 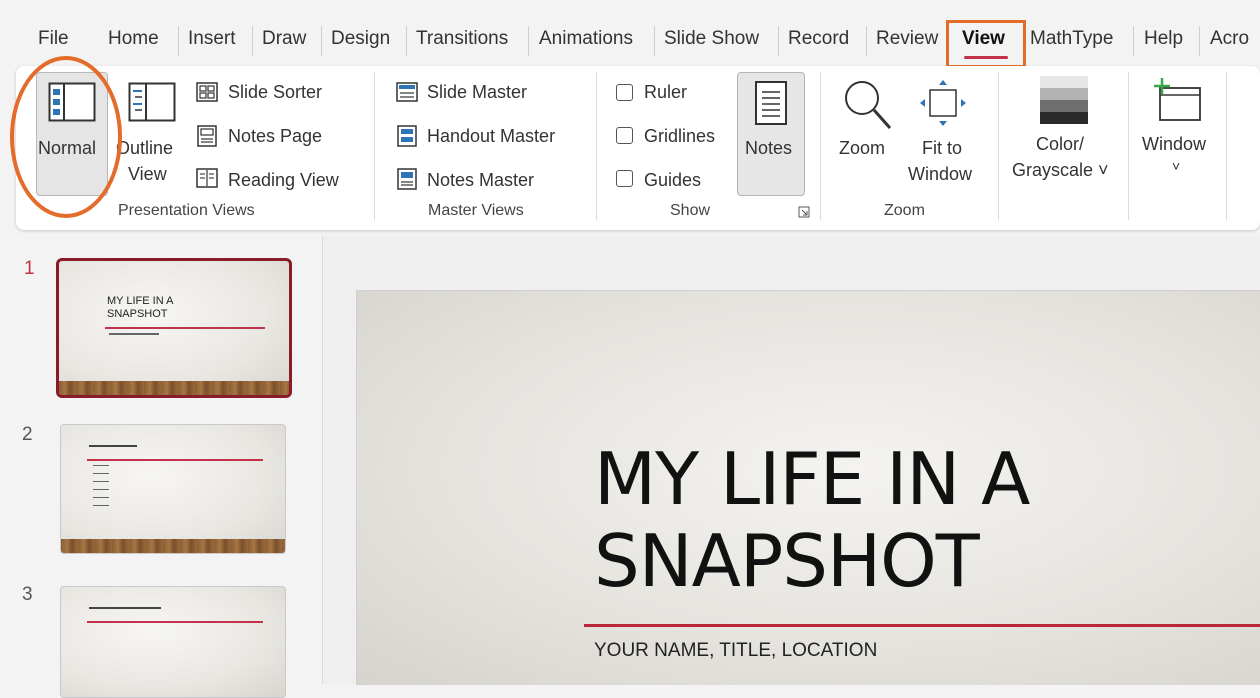 I want to click on tab-design: Design, so click(x=360, y=39).